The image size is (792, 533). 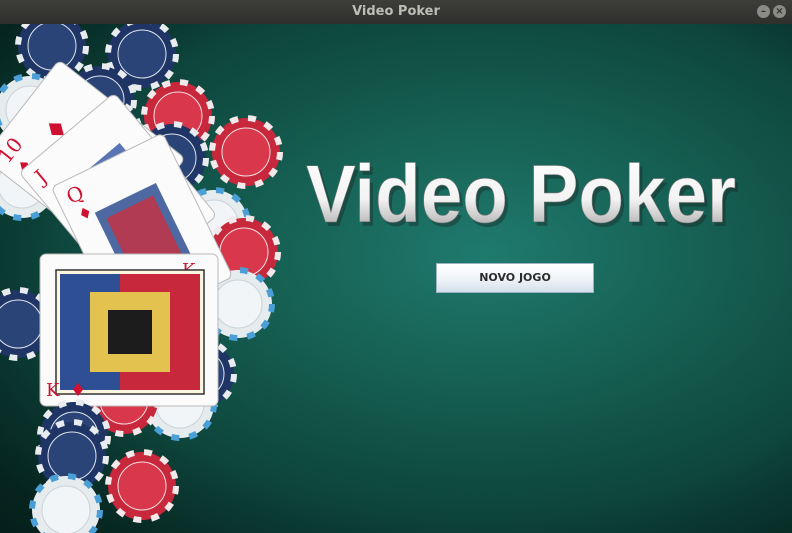 What do you see at coordinates (763, 11) in the screenshot?
I see `minimize-button: –` at bounding box center [763, 11].